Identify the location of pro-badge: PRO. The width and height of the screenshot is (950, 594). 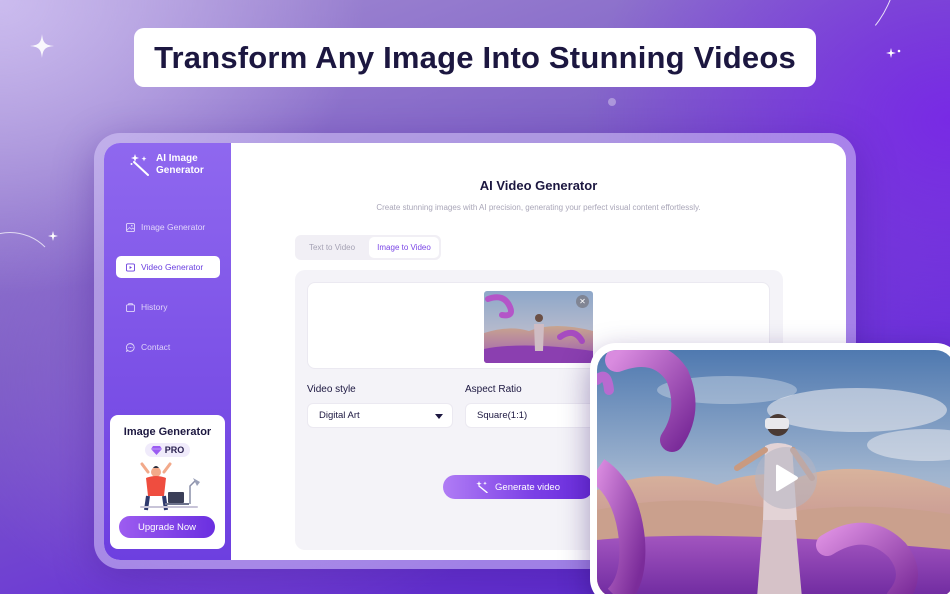
(167, 450).